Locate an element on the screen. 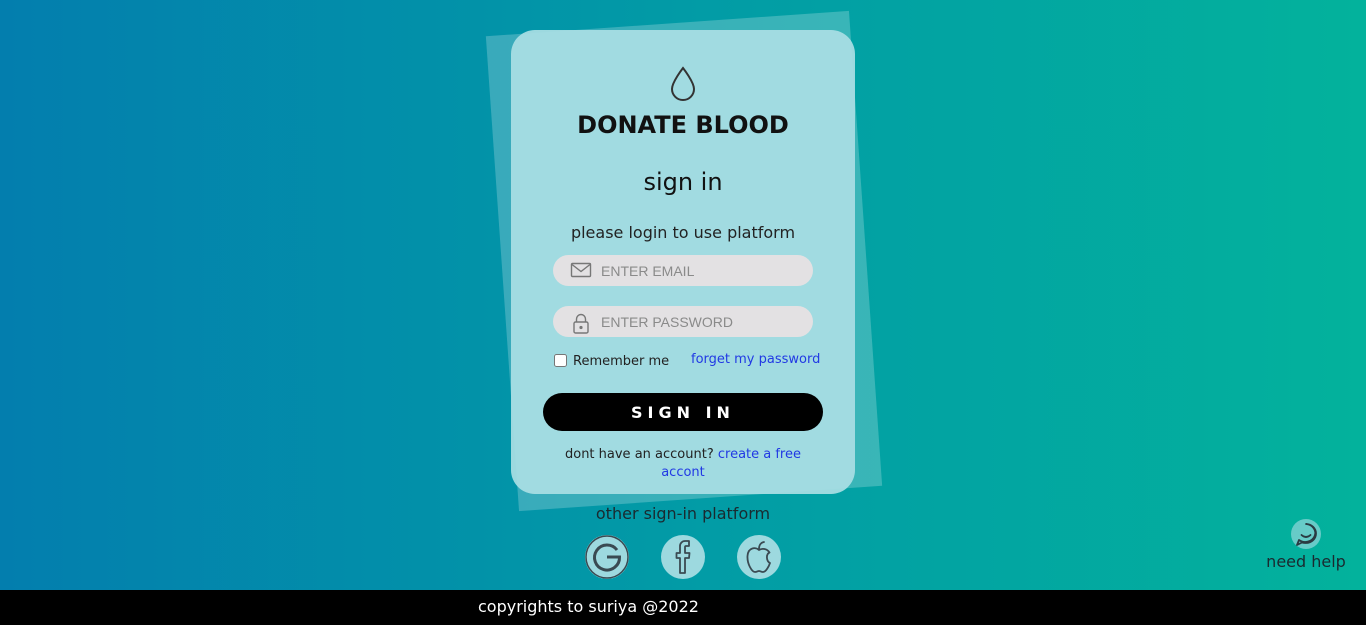 This screenshot has height=625, width=1366. apple-signin-button is located at coordinates (759, 557).